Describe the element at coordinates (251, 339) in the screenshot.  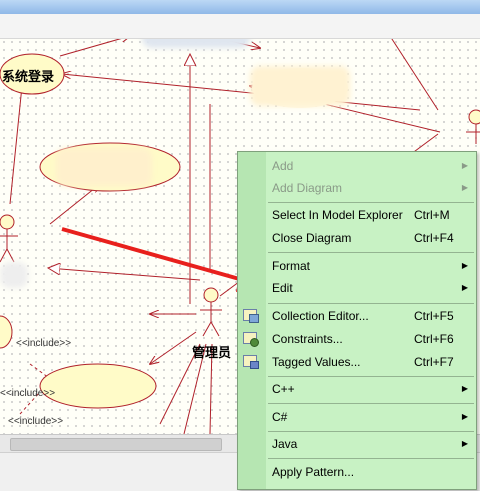
I see `constraints-icon` at that location.